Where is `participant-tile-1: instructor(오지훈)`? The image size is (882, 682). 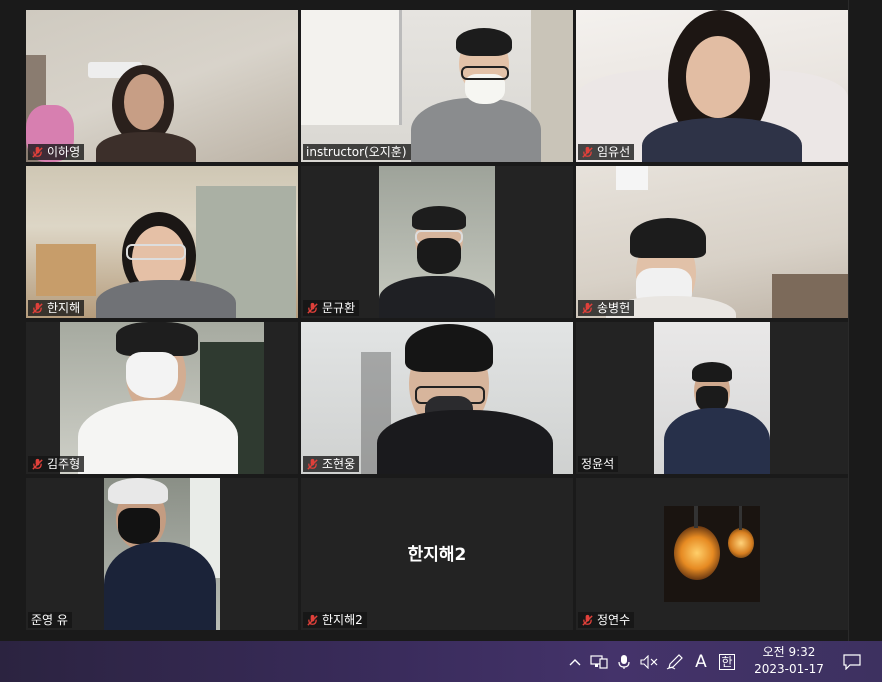 participant-tile-1: instructor(오지훈) is located at coordinates (437, 86).